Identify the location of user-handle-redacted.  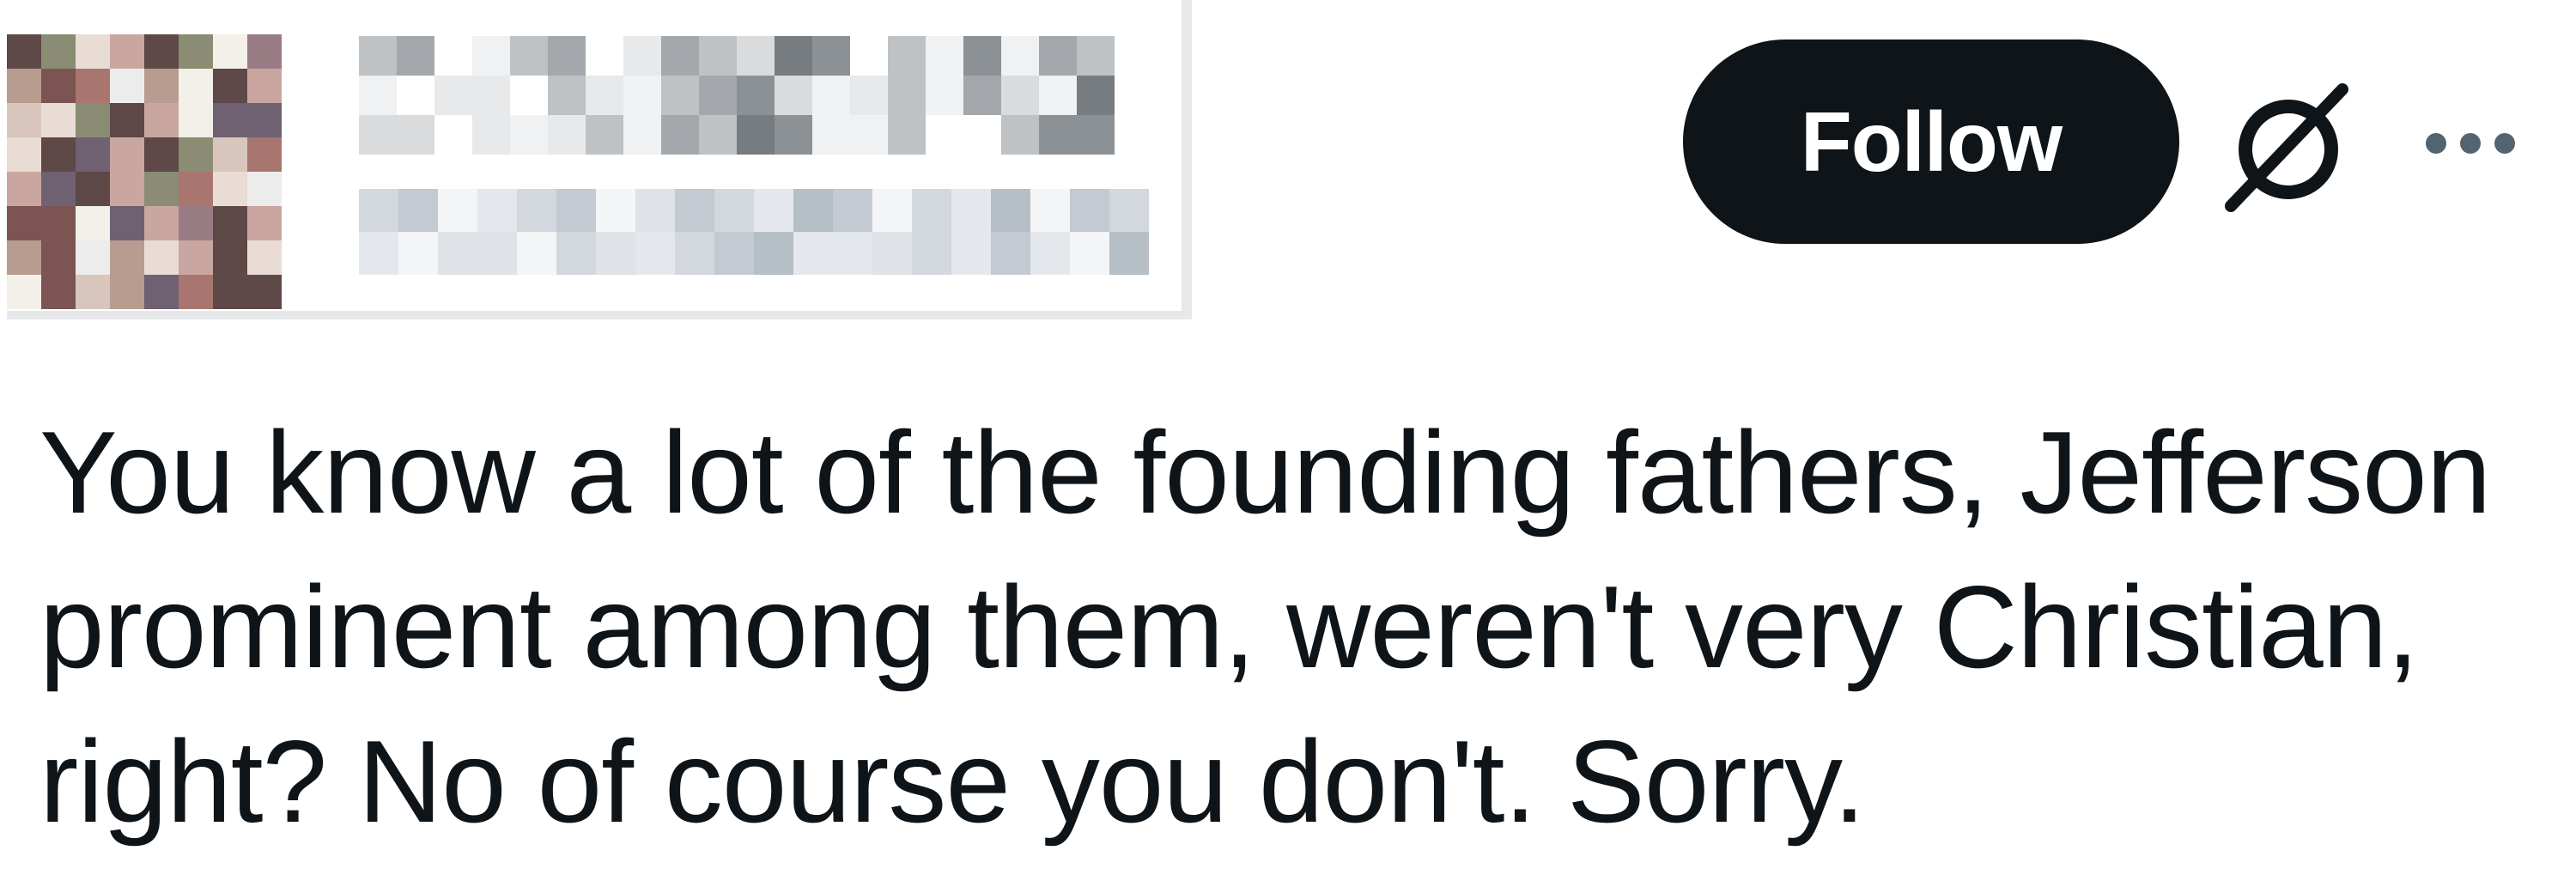
(754, 232).